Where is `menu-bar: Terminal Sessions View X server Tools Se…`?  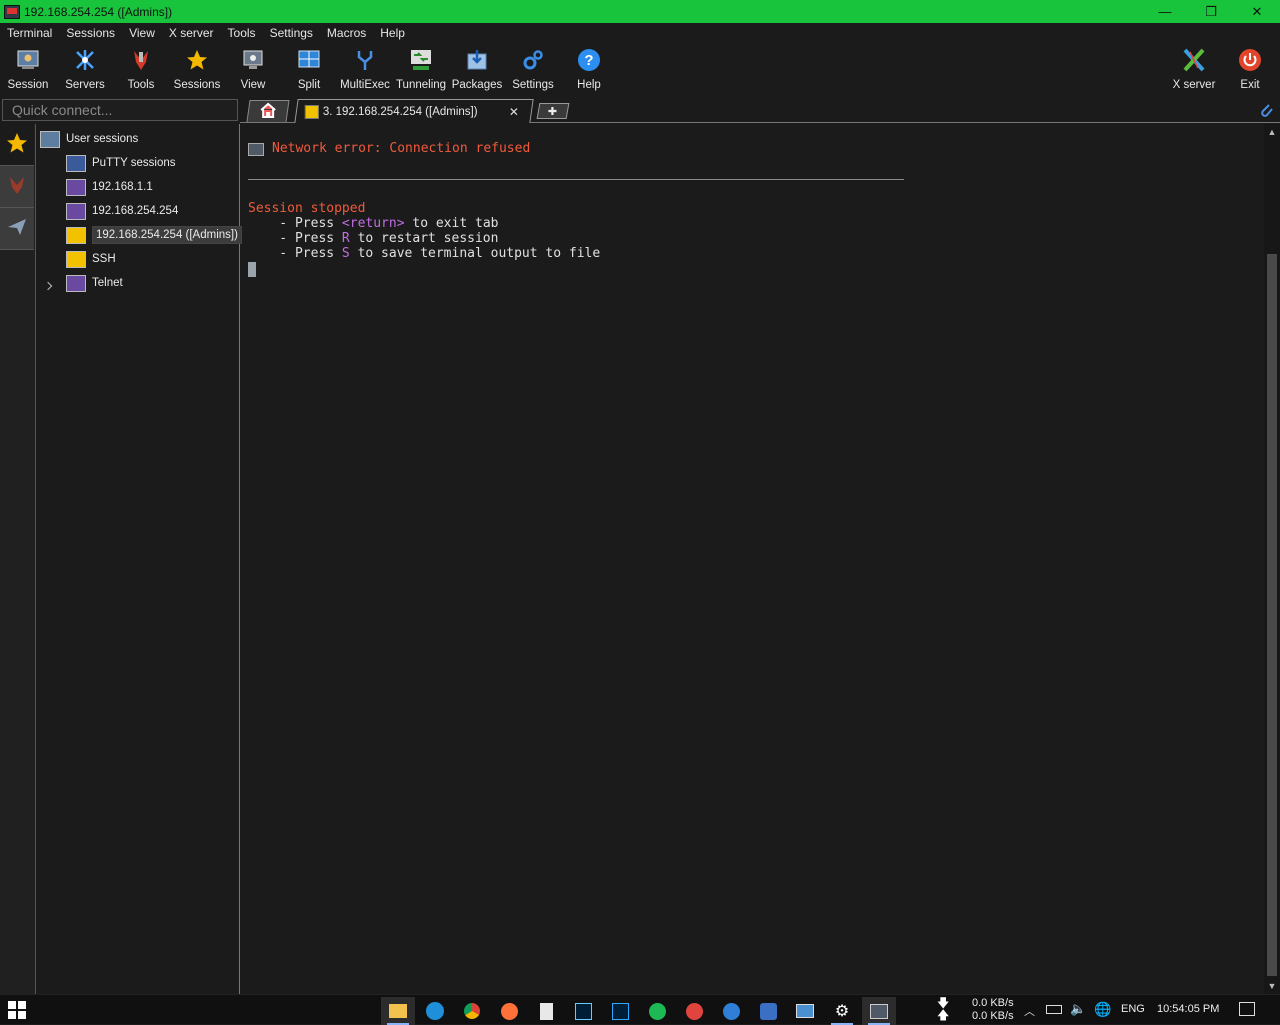
menu-bar: Terminal Sessions View X server Tools Se… is located at coordinates (640, 33).